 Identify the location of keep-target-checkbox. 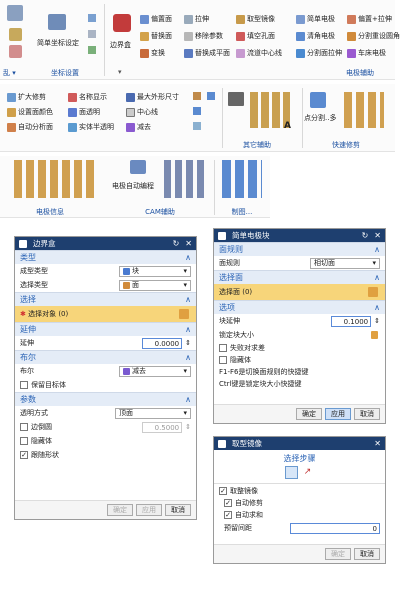
(24, 385).